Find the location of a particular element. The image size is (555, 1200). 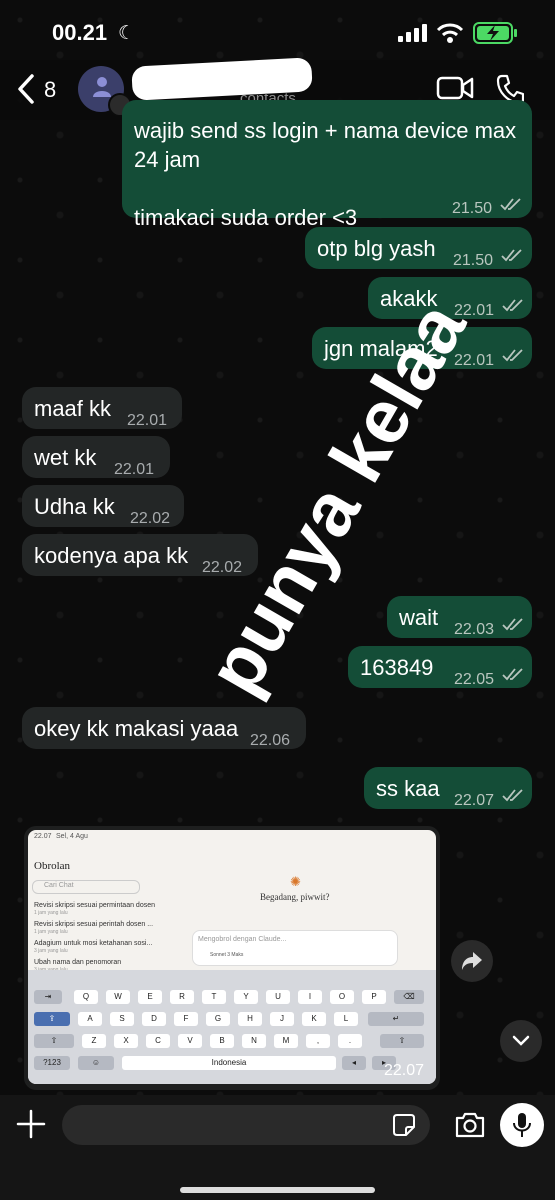

emoji-key-icon: ☺ is located at coordinates (96, 1063).